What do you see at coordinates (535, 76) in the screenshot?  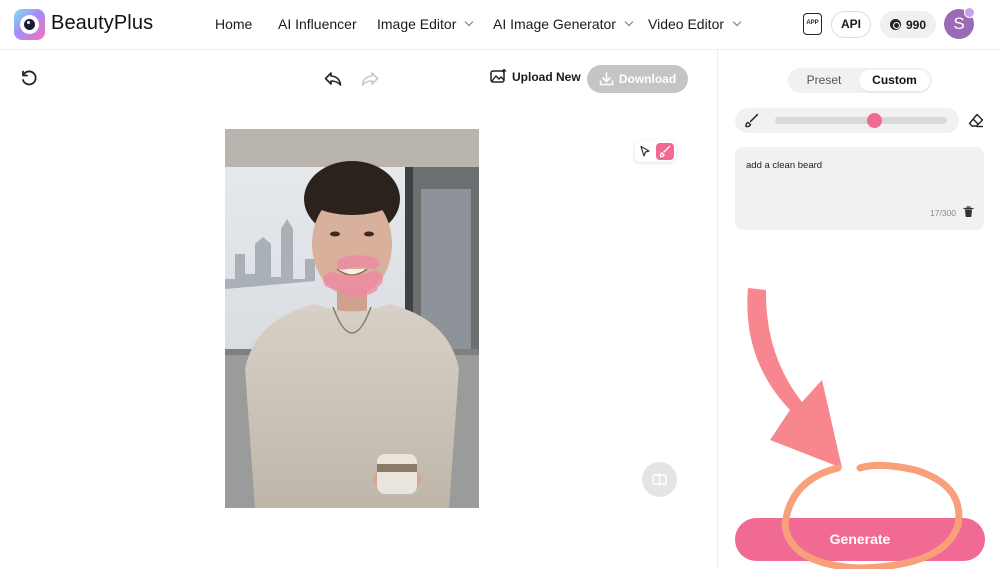 I see `upload-new-button: Upload New` at bounding box center [535, 76].